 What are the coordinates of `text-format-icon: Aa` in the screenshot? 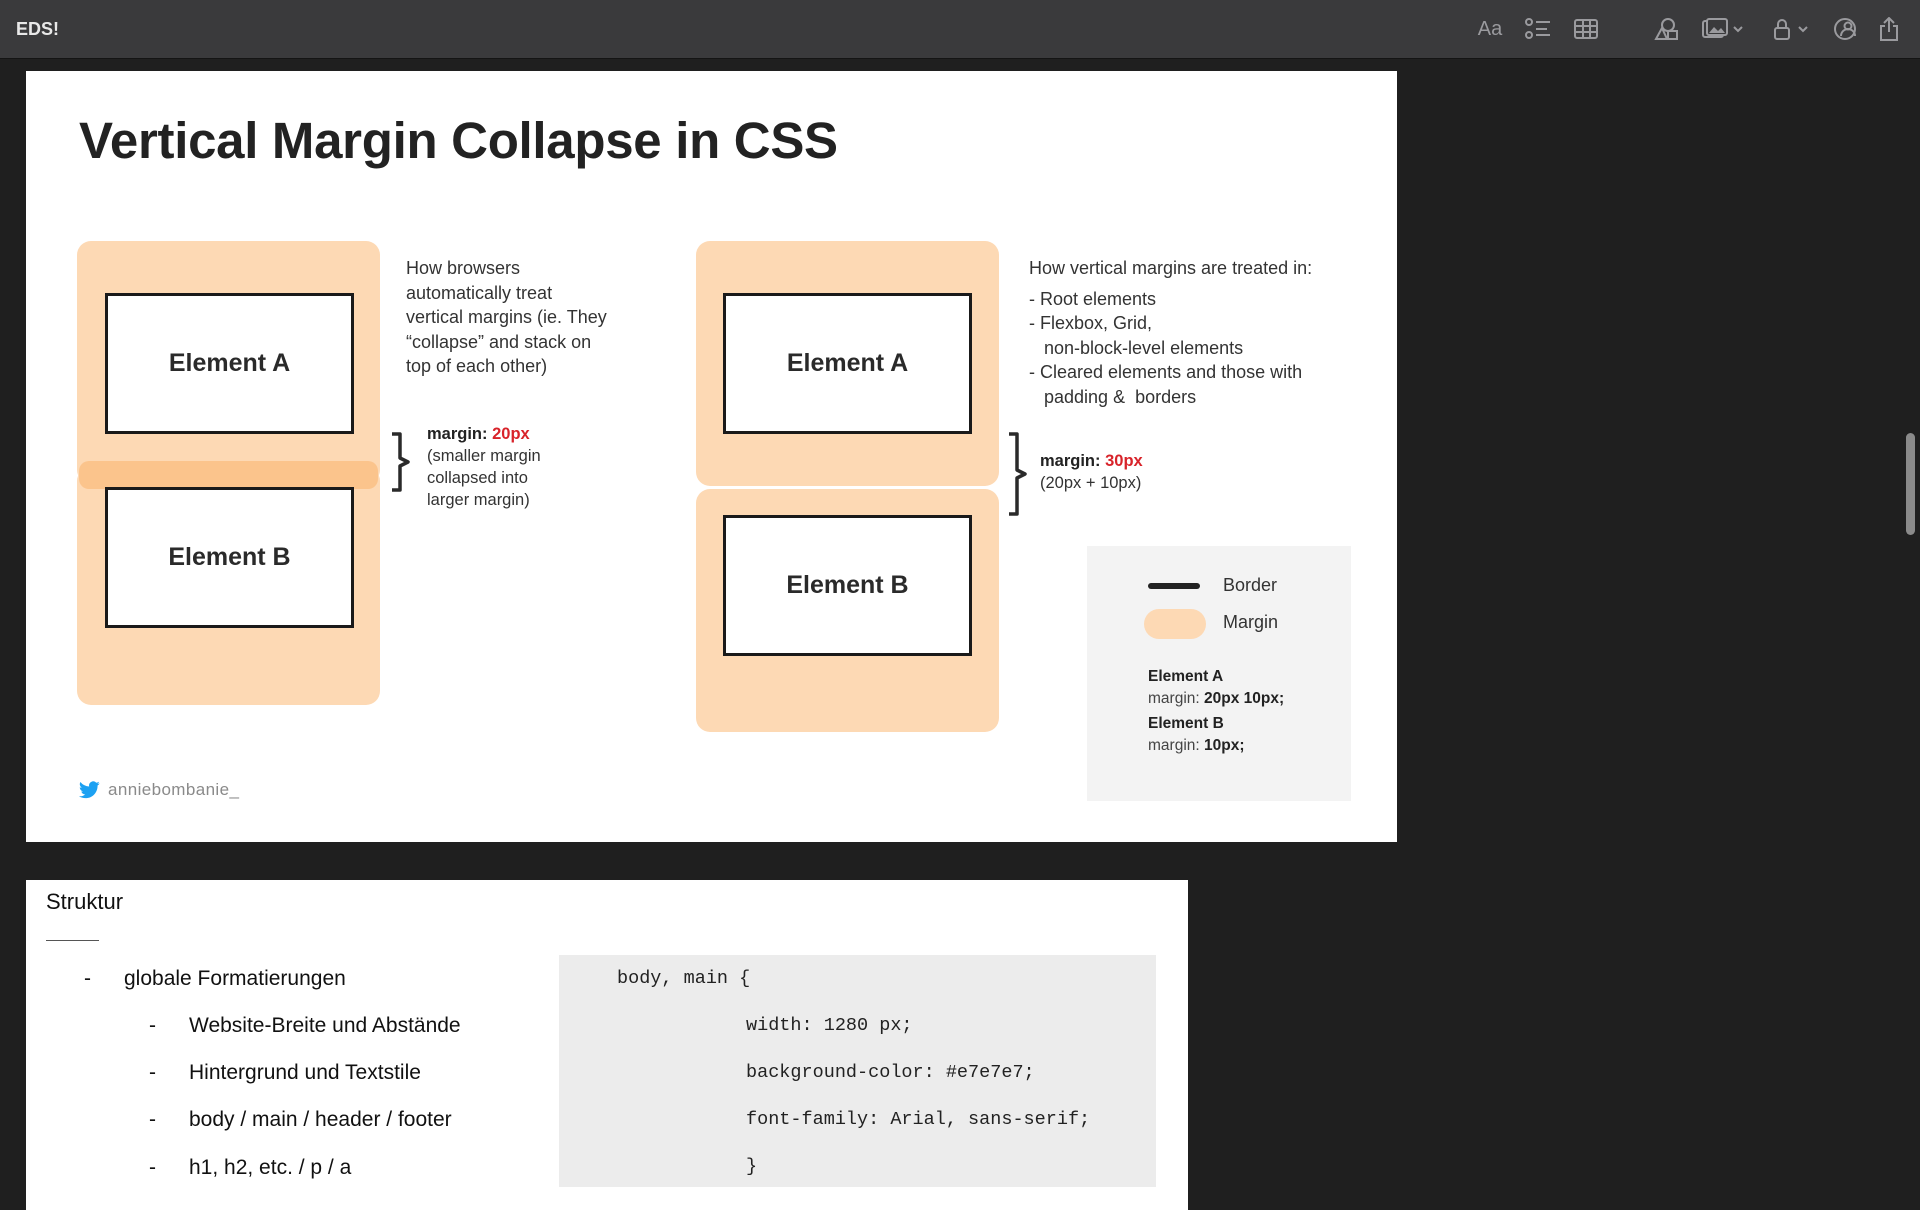 It's located at (1490, 29).